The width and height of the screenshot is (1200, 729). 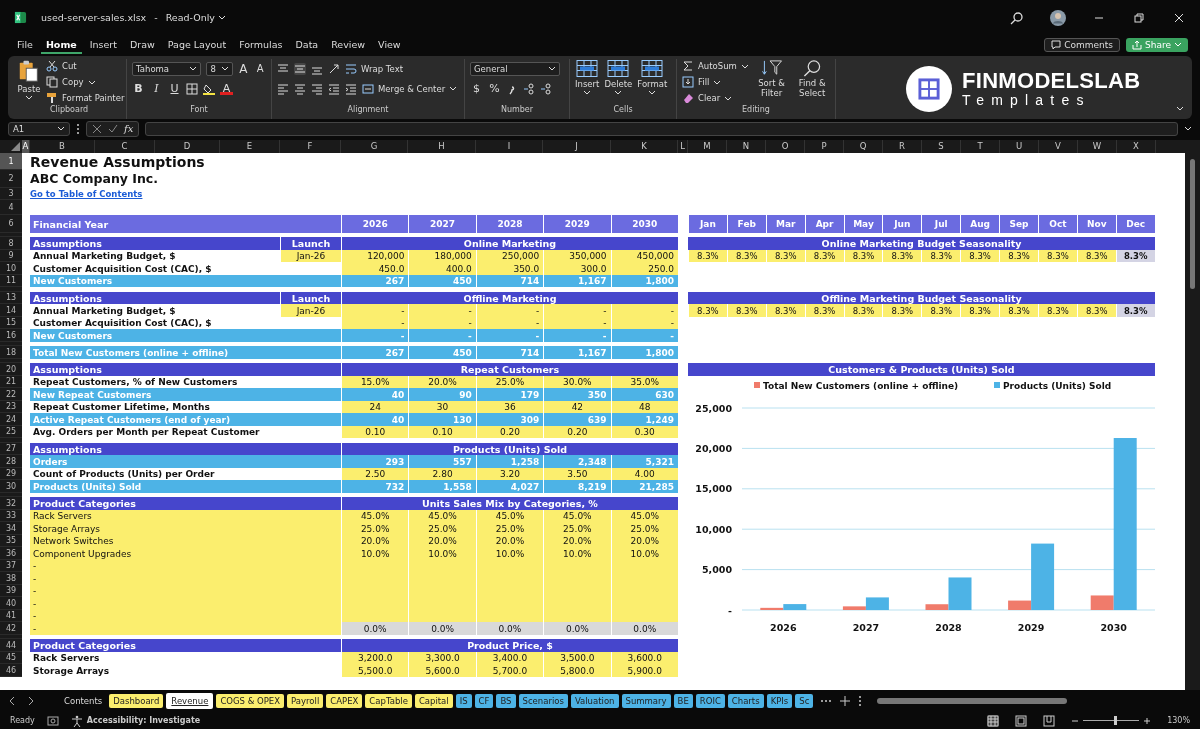 I want to click on decrease-font-button: A, so click(x=260, y=69).